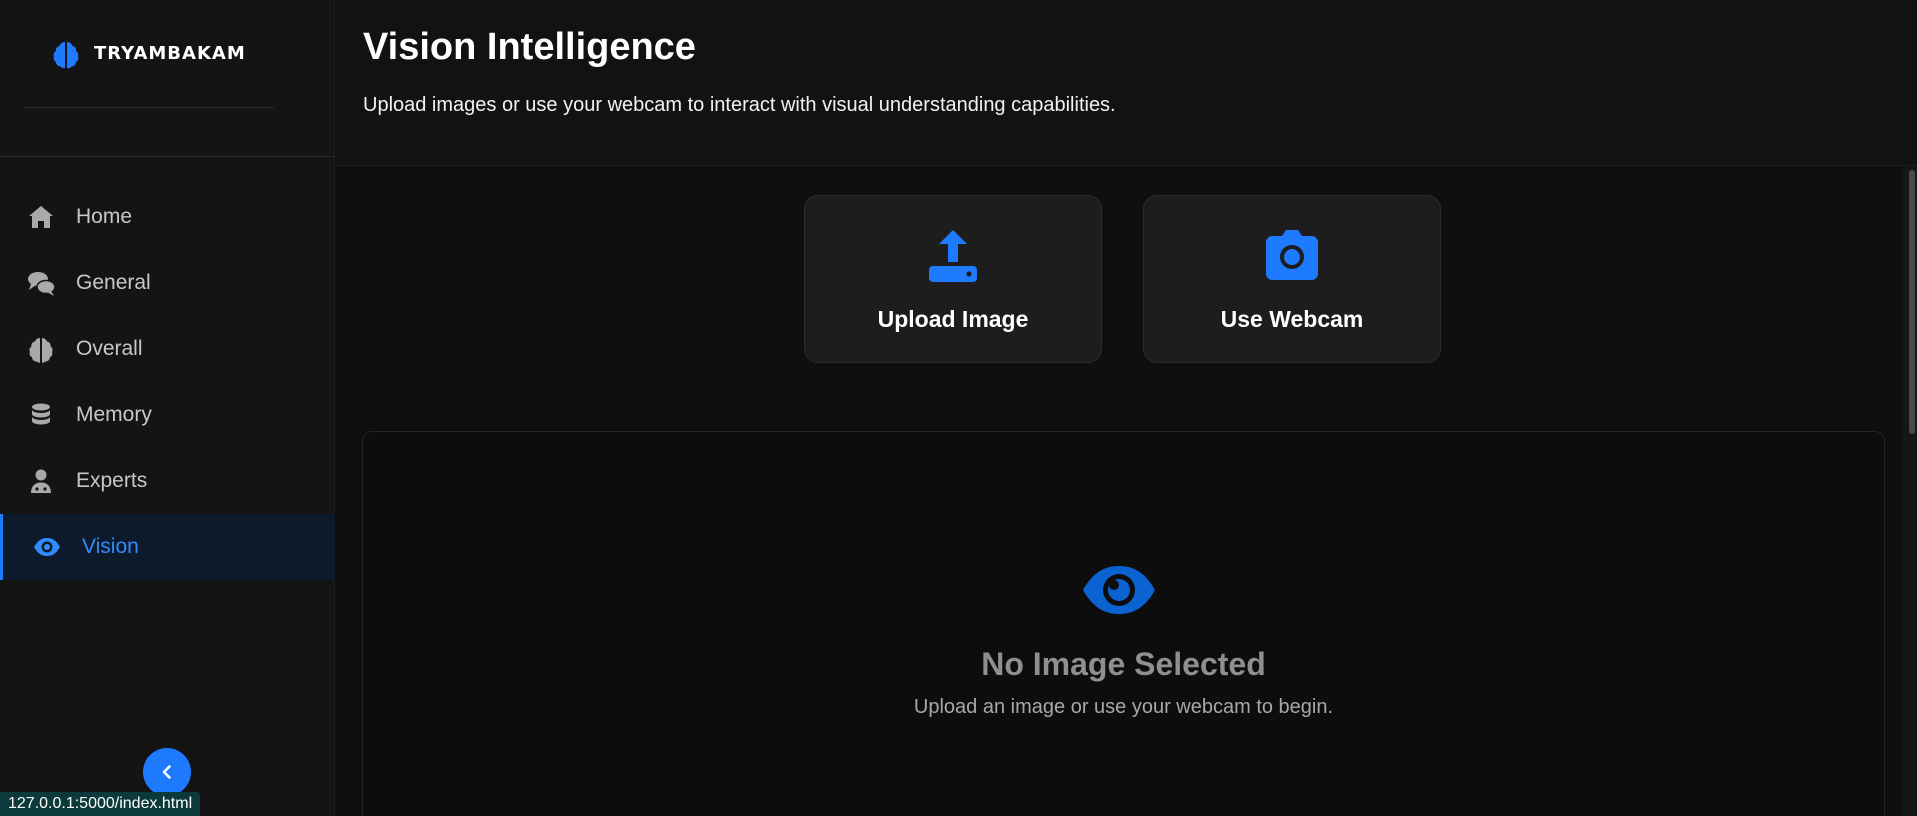  What do you see at coordinates (953, 319) in the screenshot?
I see `upload-image-label: Upload Image` at bounding box center [953, 319].